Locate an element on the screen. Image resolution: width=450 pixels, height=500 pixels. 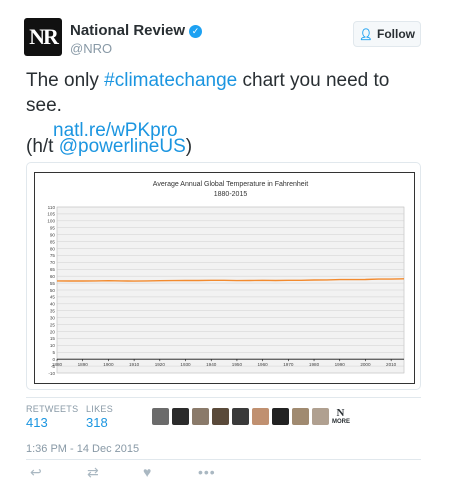
y-tick-label: 40 is located at coordinates (53, 304).